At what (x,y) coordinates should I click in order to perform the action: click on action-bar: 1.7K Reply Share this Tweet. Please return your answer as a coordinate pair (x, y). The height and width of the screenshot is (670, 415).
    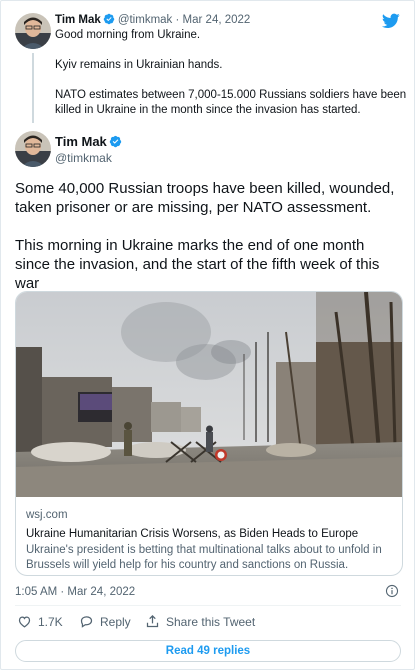
    Looking at the image, I should click on (208, 623).